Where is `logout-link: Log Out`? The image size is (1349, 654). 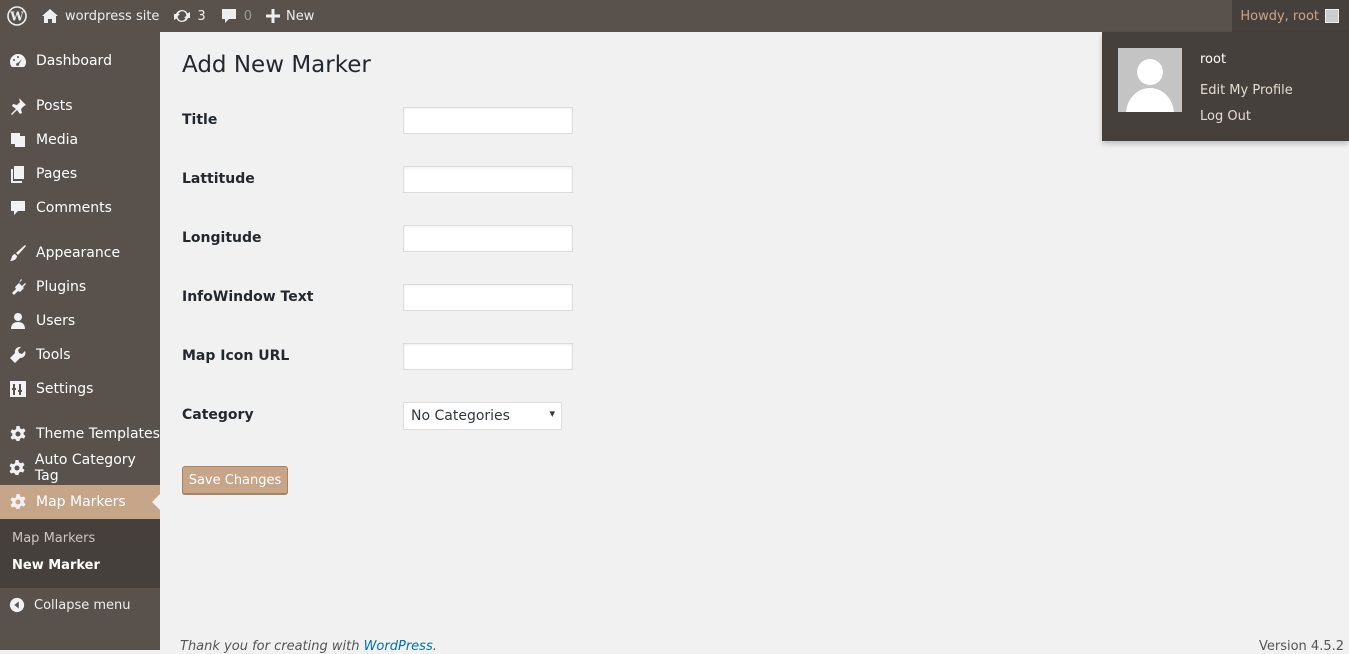
logout-link: Log Out is located at coordinates (1225, 116).